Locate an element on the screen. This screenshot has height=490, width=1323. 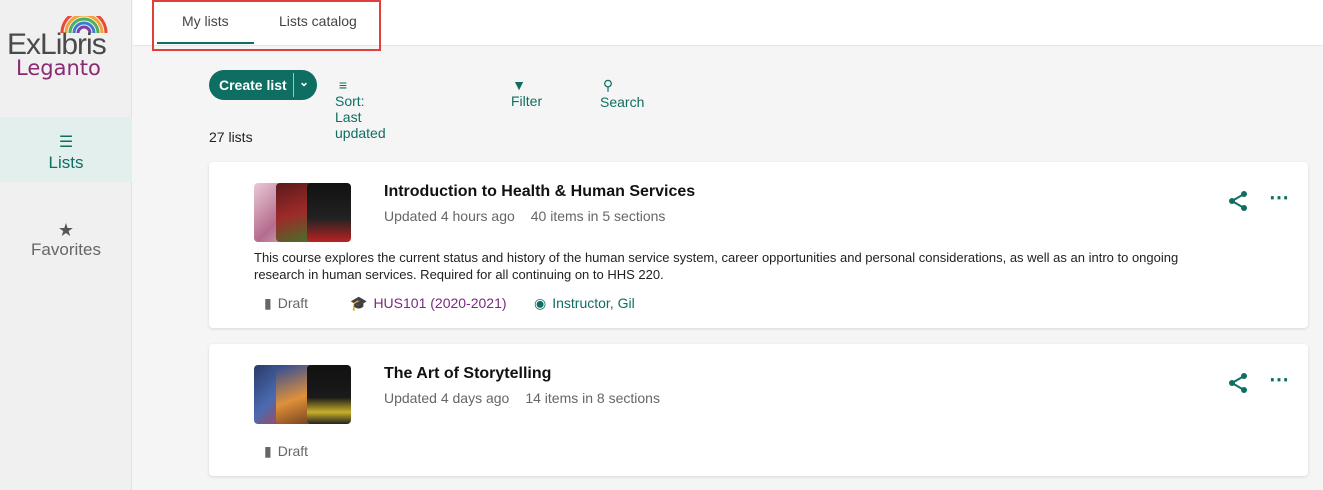
sidebar-item-favorites: ★ Favorites is located at coordinates (66, 245).